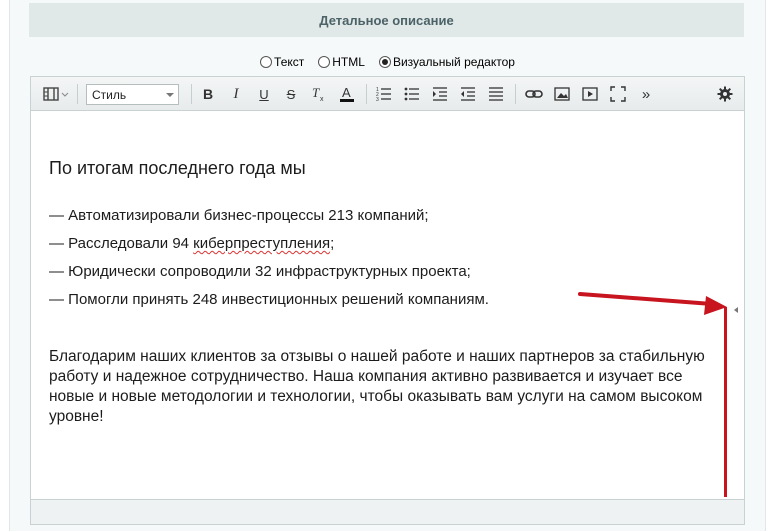  I want to click on font-color-icon: A, so click(347, 94).